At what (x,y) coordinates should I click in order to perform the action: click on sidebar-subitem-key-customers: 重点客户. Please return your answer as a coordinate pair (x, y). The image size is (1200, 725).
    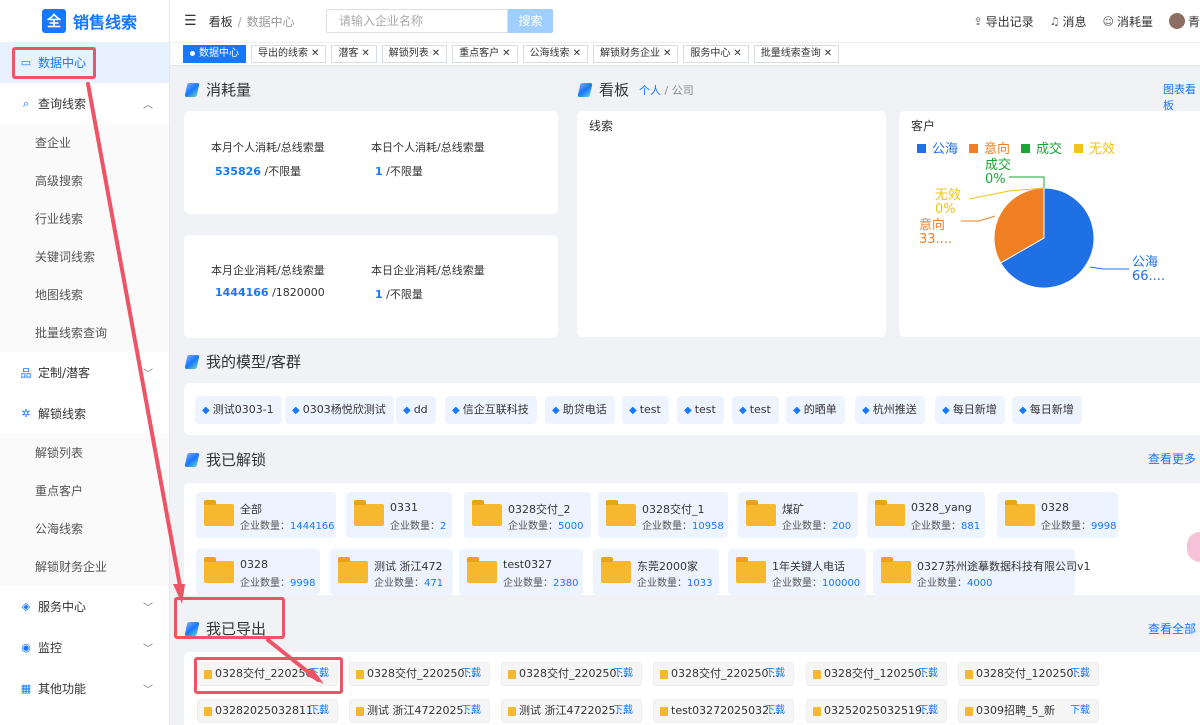
    Looking at the image, I should click on (84, 491).